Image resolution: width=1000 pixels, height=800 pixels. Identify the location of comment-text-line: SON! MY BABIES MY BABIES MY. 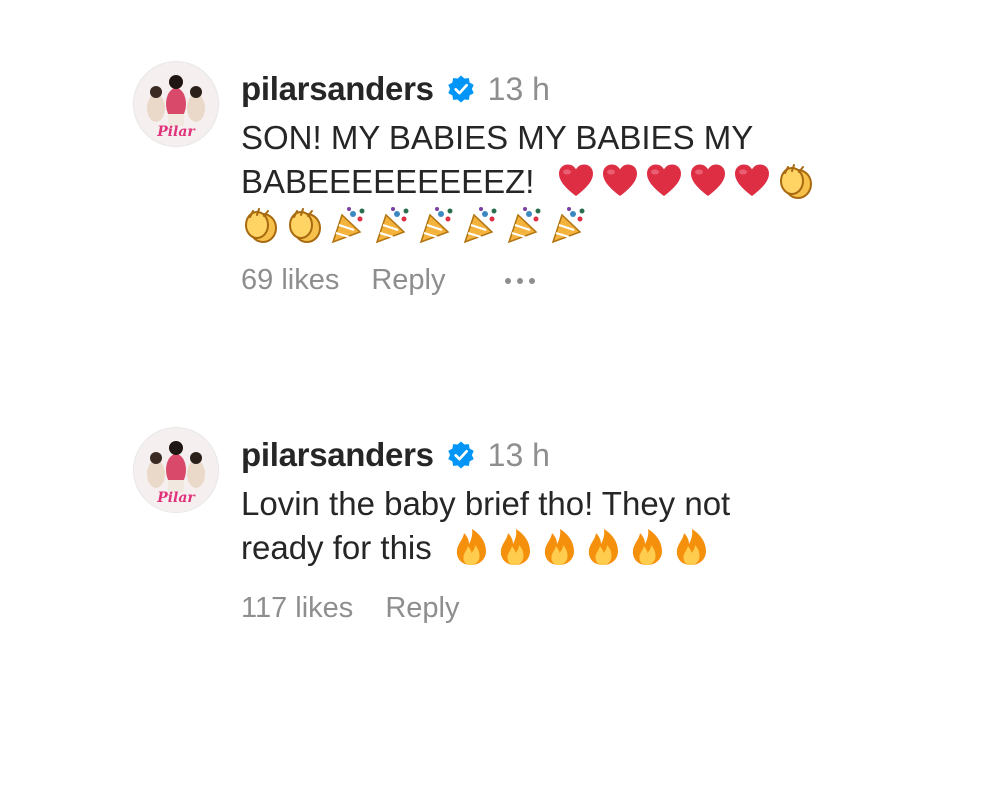
(497, 137).